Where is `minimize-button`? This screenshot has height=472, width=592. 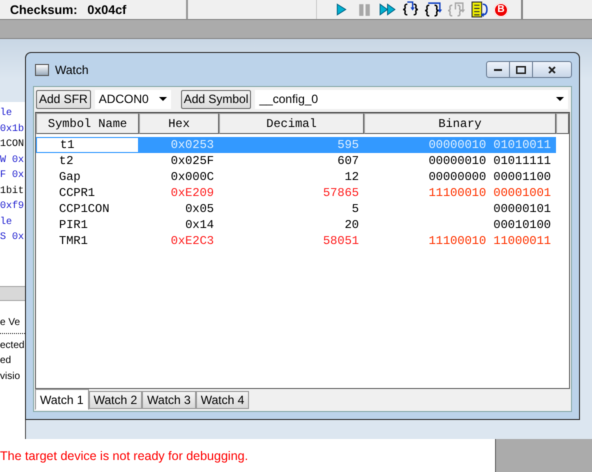 minimize-button is located at coordinates (498, 69).